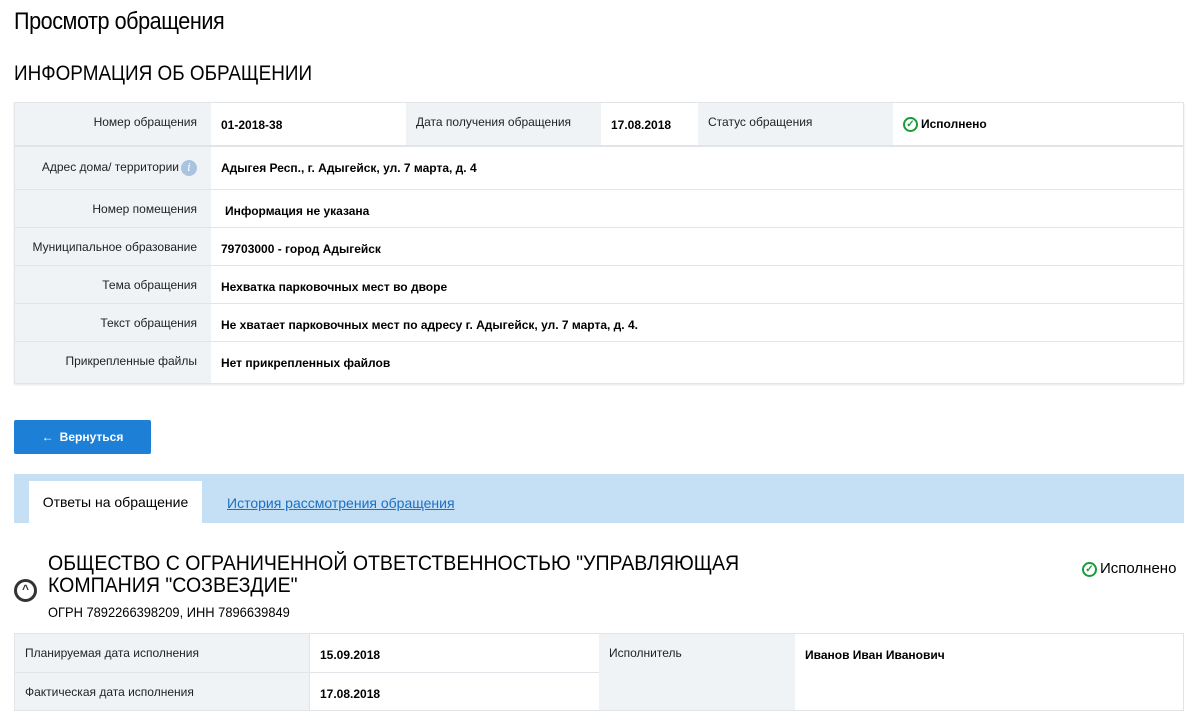 The image size is (1201, 724). Describe the element at coordinates (113, 208) in the screenshot. I see `room-label: Номер помещения` at that location.